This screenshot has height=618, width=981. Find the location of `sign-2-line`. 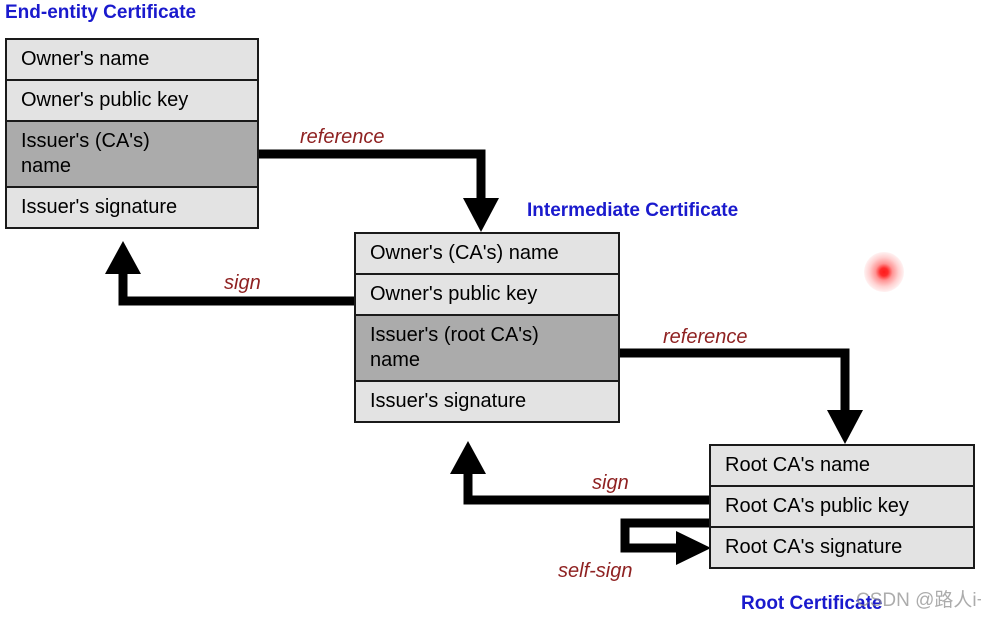

sign-2-line is located at coordinates (586, 488).